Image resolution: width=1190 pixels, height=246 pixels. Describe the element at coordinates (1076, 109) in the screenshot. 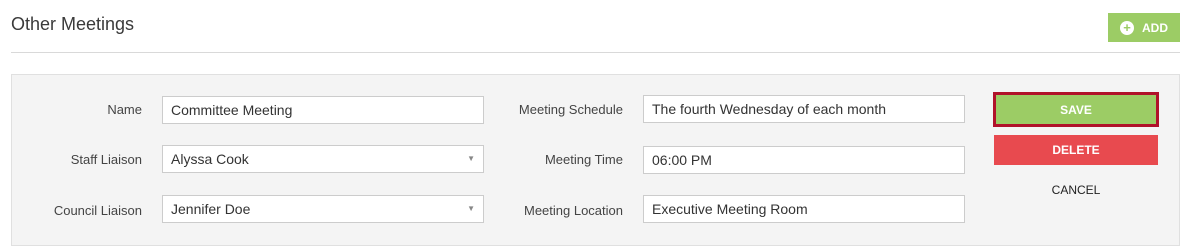

I see `save-button: SAVE` at that location.